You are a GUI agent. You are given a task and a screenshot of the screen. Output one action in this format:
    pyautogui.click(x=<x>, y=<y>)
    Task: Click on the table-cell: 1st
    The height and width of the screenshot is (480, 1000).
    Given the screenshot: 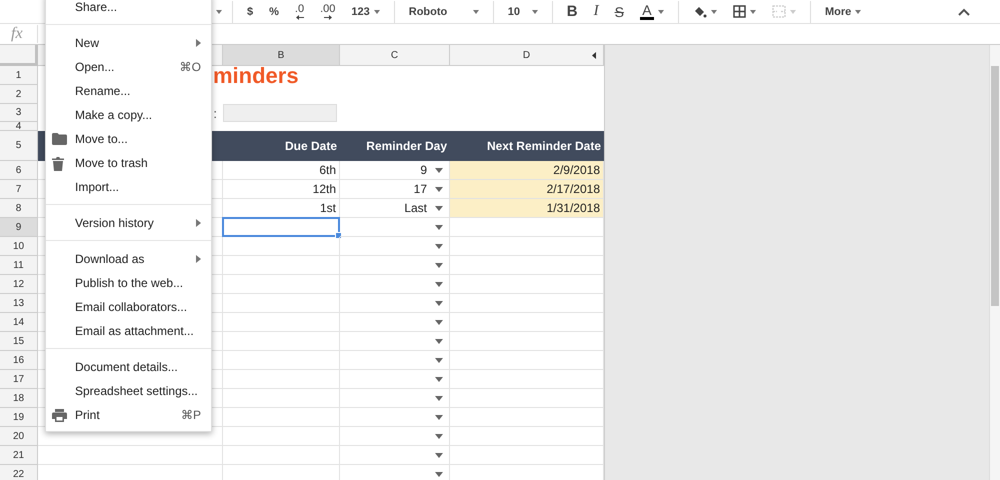 What is the action you would take?
    pyautogui.click(x=281, y=208)
    